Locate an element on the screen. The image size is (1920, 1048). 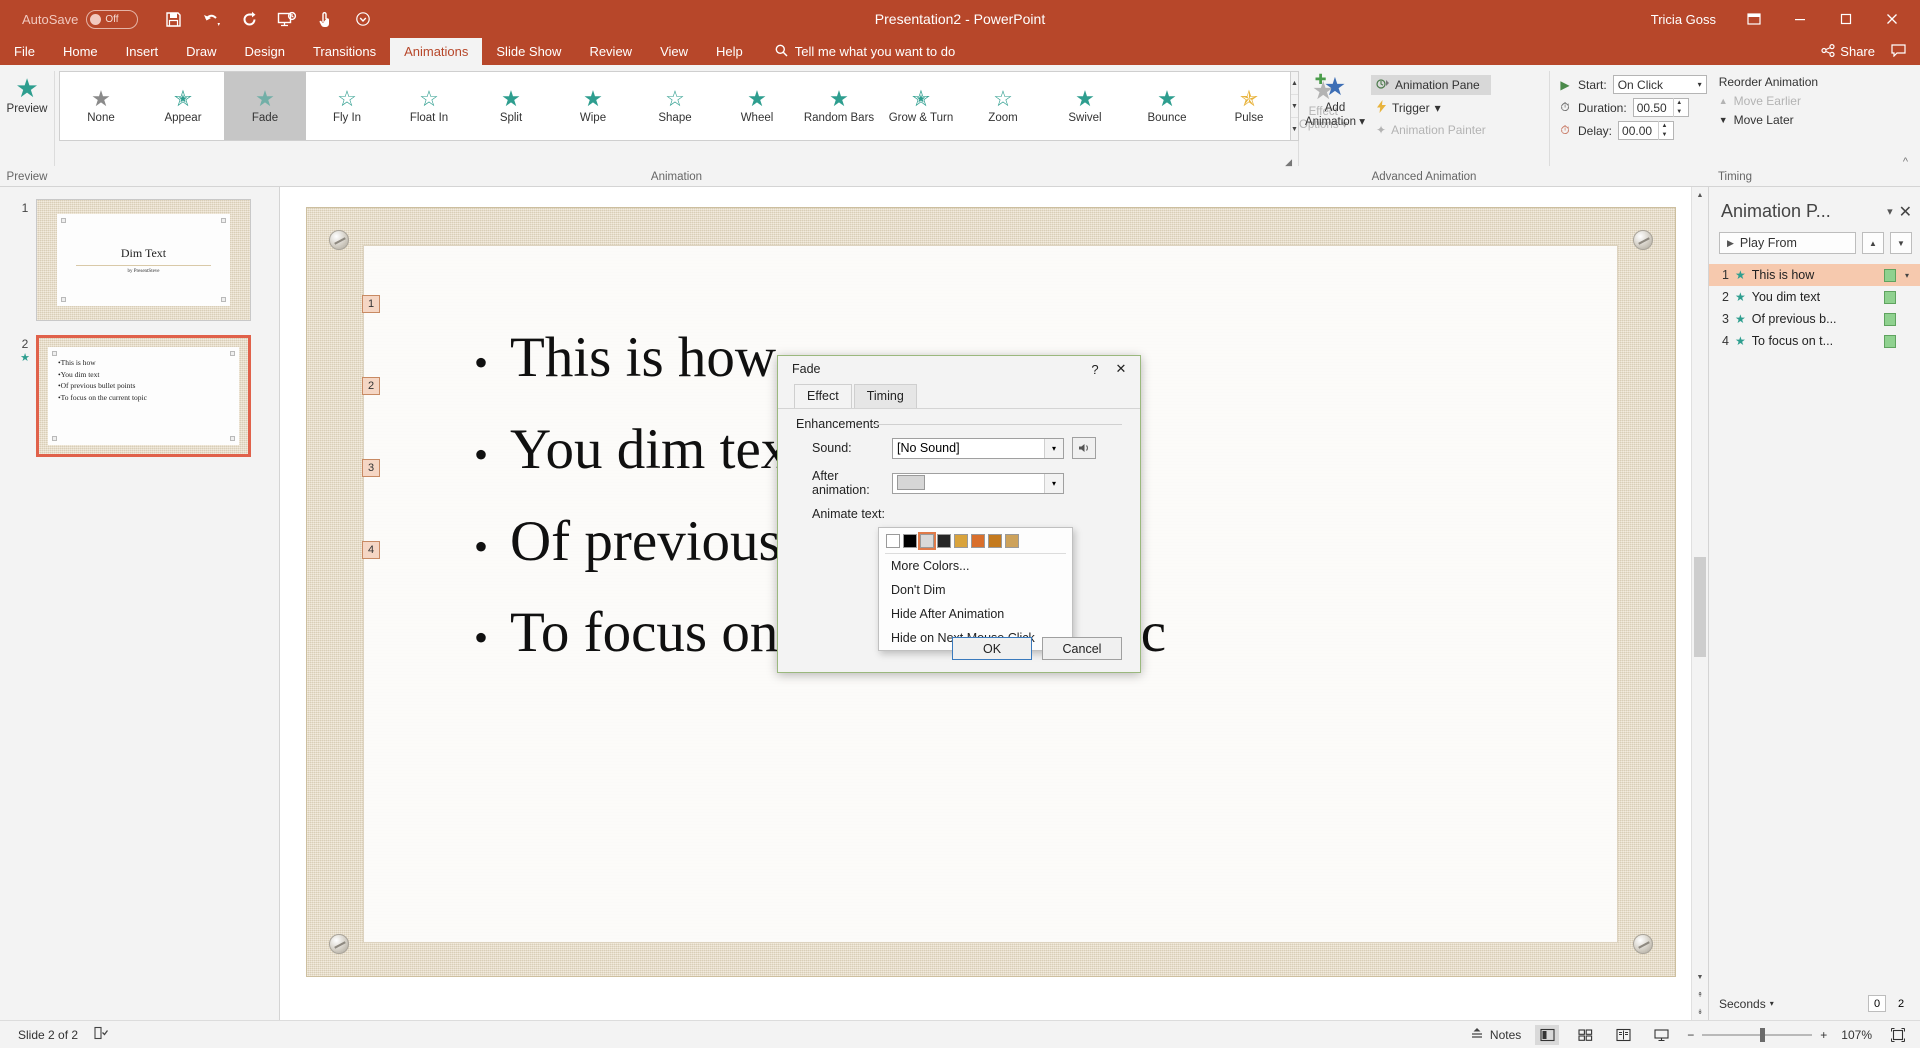
menu-item-hide-after-animation: Hide After Animation is located at coordinates (975, 614).